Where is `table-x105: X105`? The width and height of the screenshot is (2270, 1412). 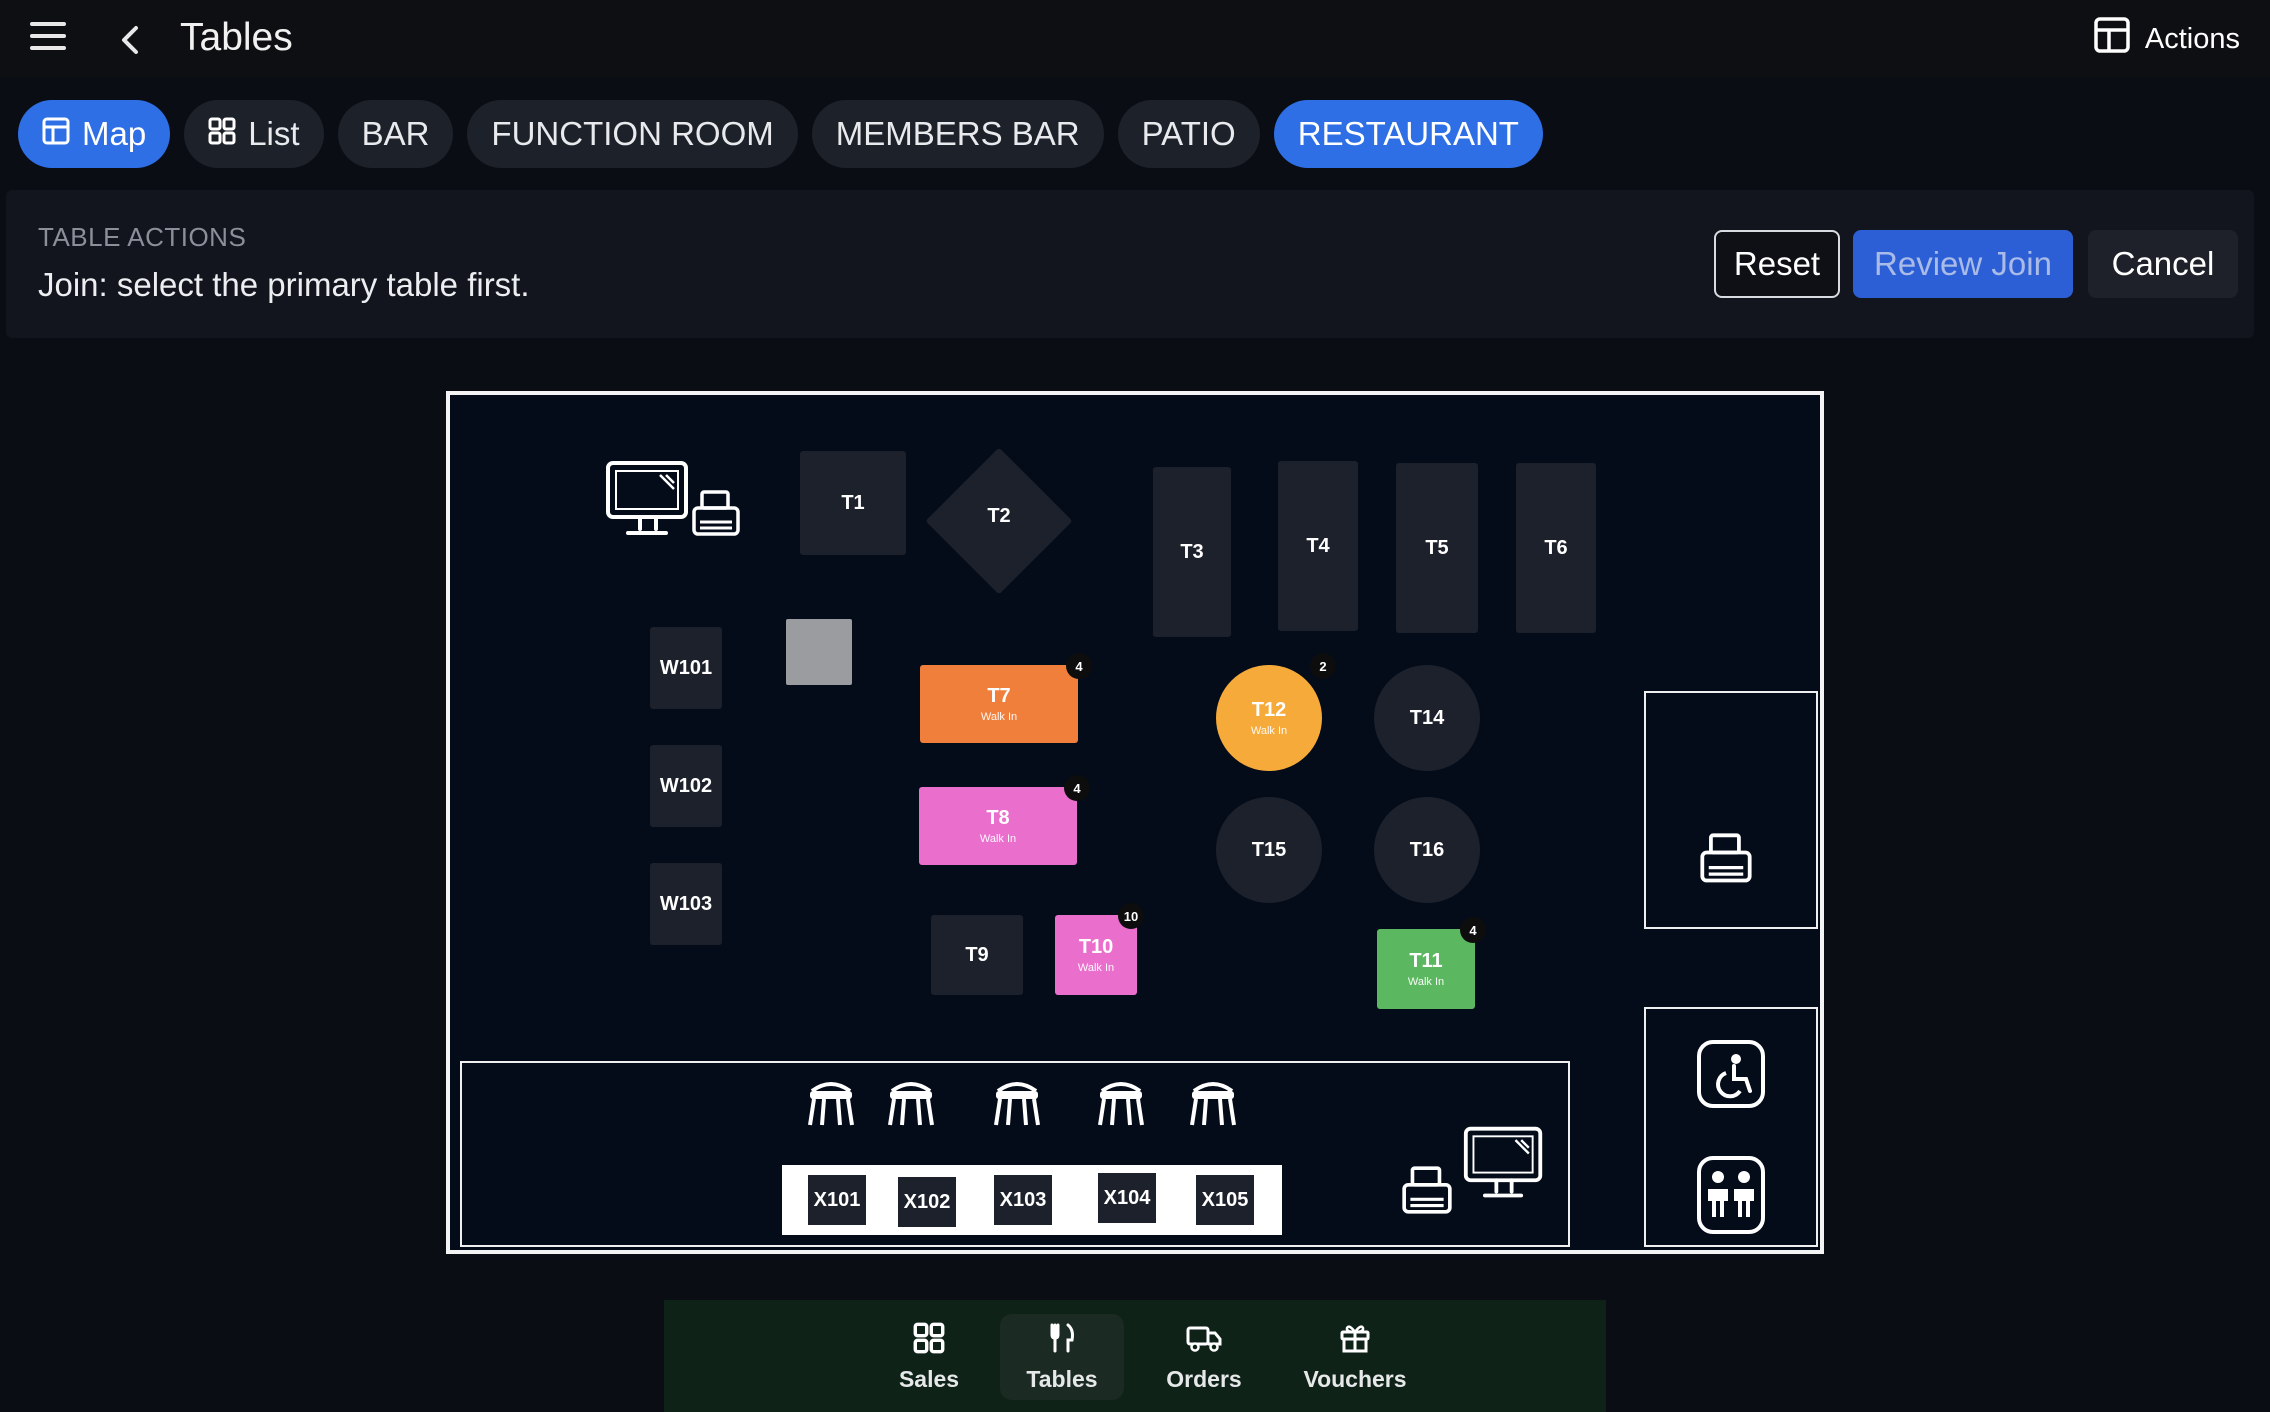 table-x105: X105 is located at coordinates (1225, 1200).